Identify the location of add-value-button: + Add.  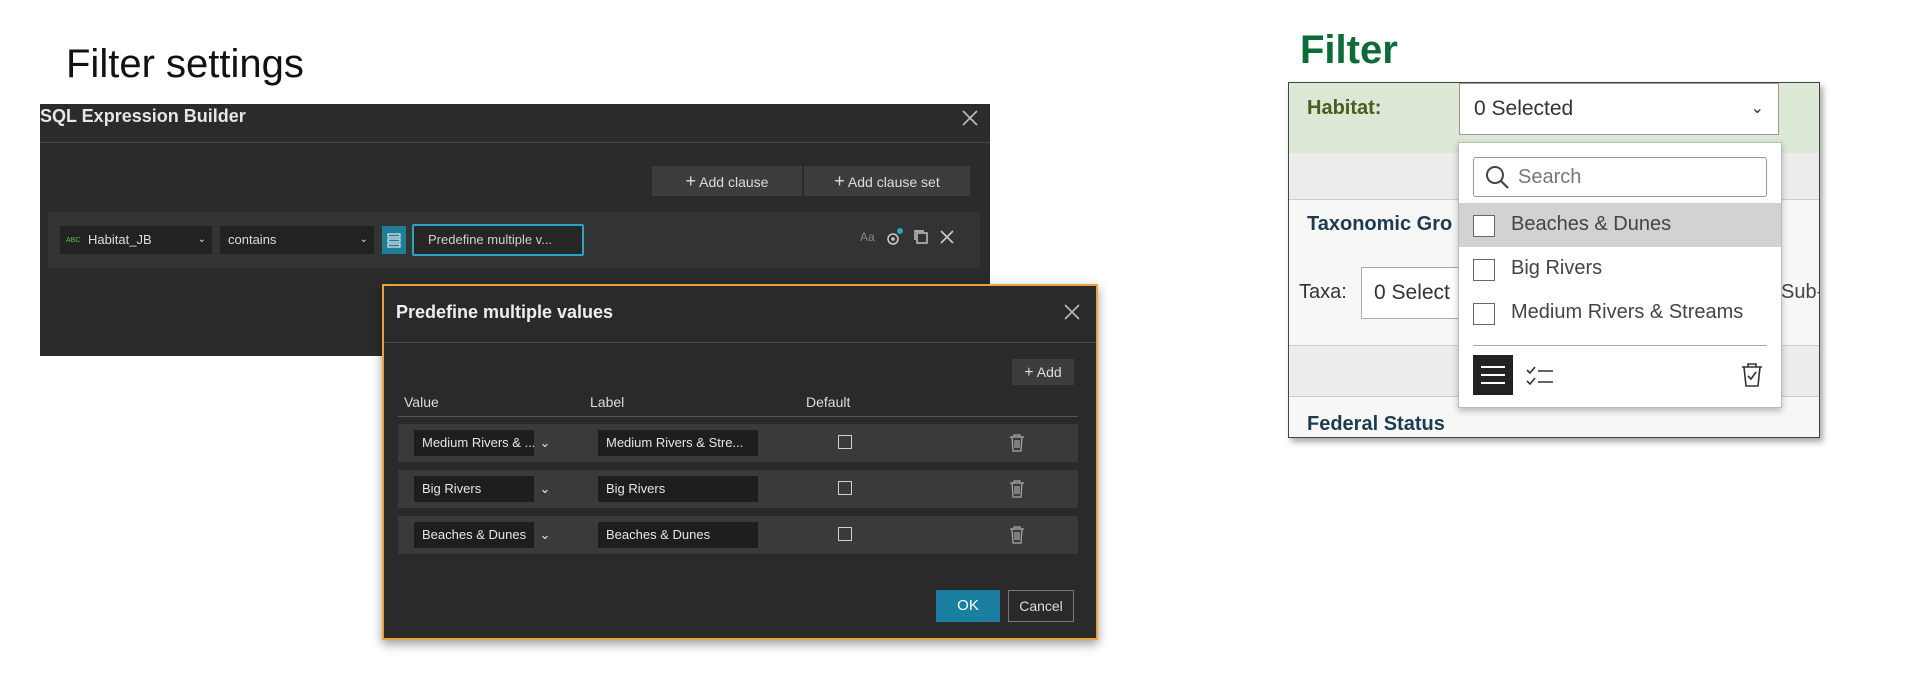
(1043, 372).